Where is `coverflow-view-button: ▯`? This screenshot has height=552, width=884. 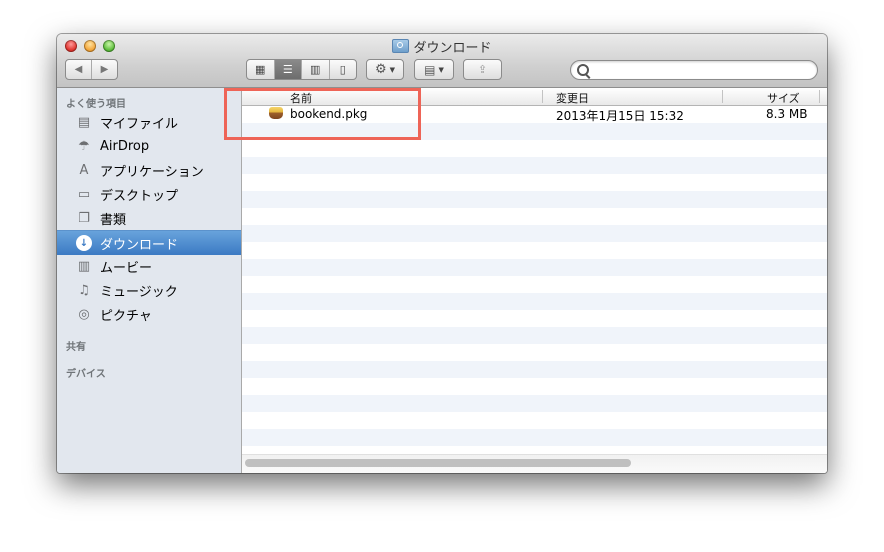 coverflow-view-button: ▯ is located at coordinates (343, 69).